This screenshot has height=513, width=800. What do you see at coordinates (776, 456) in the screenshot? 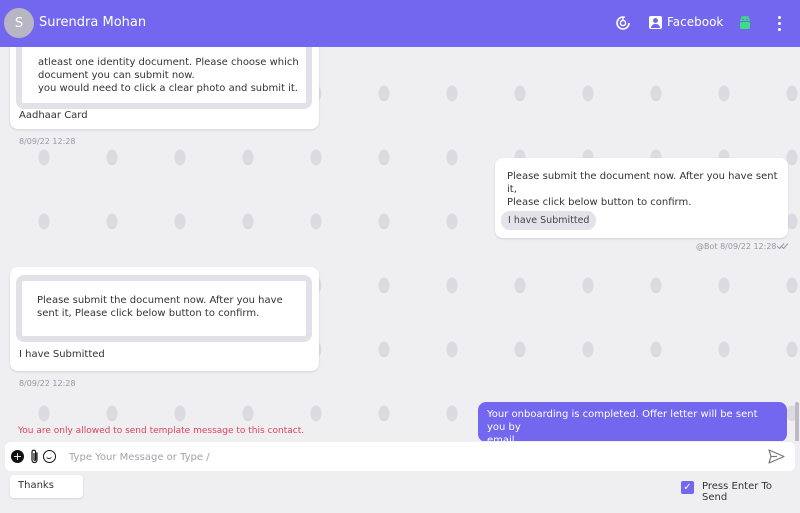
I see `send-icon` at bounding box center [776, 456].